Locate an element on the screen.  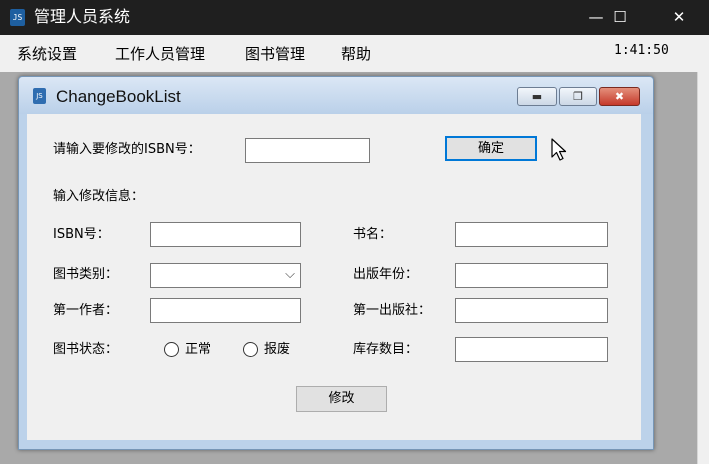
menu-system-settings: 系统设置 is located at coordinates (47, 54).